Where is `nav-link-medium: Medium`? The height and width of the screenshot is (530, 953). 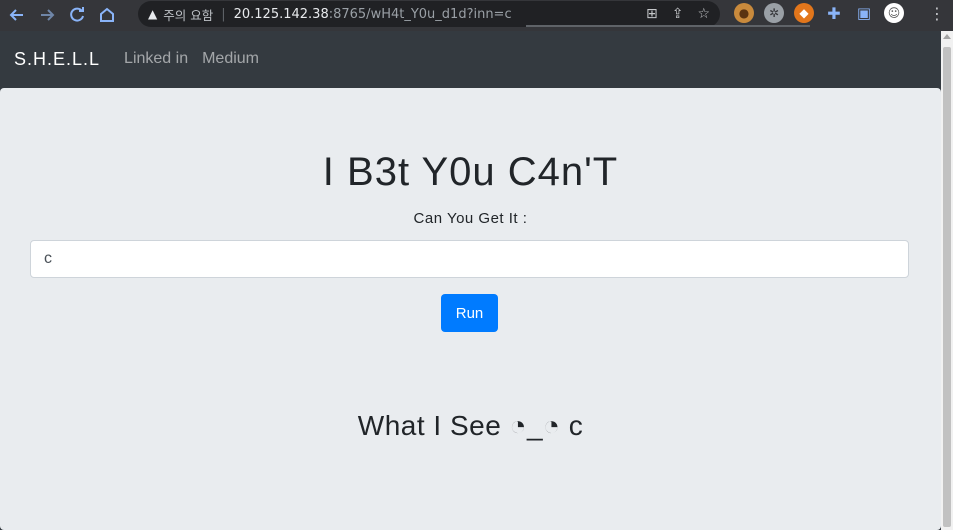 nav-link-medium: Medium is located at coordinates (230, 59).